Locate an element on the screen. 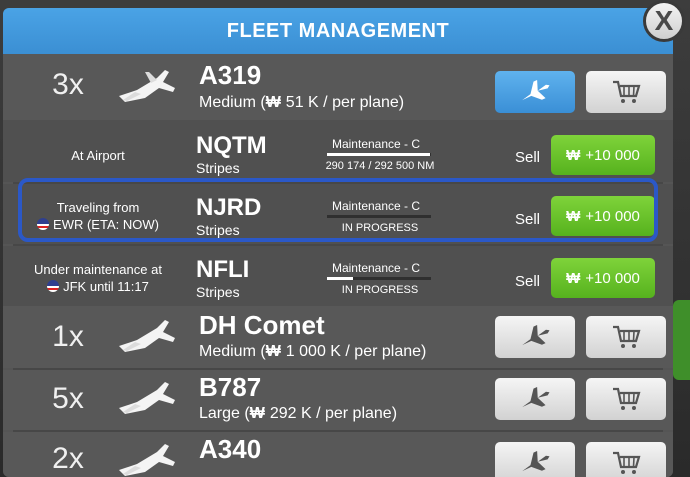  model-price: 51 K is located at coordinates (302, 102).